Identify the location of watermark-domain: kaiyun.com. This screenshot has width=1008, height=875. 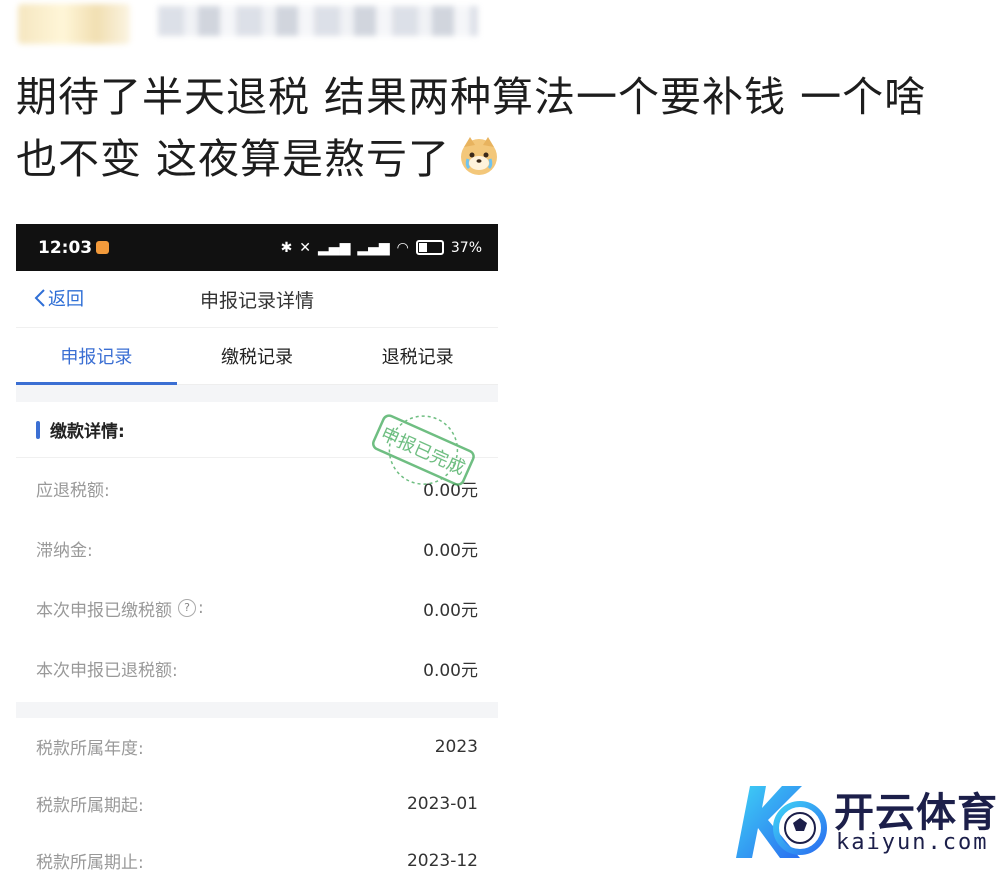
(912, 842).